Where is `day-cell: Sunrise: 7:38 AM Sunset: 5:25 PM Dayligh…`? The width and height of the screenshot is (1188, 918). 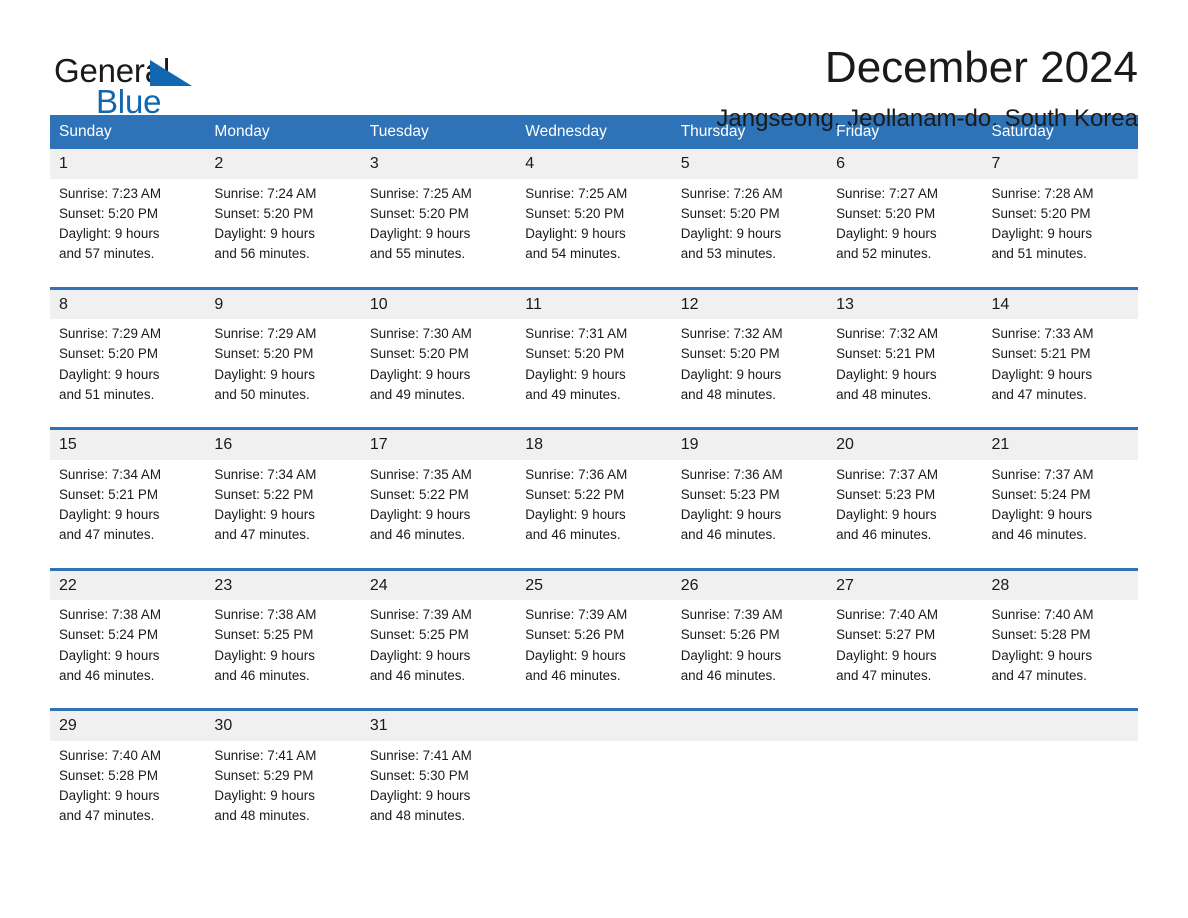 day-cell: Sunrise: 7:38 AM Sunset: 5:25 PM Dayligh… is located at coordinates (283, 655).